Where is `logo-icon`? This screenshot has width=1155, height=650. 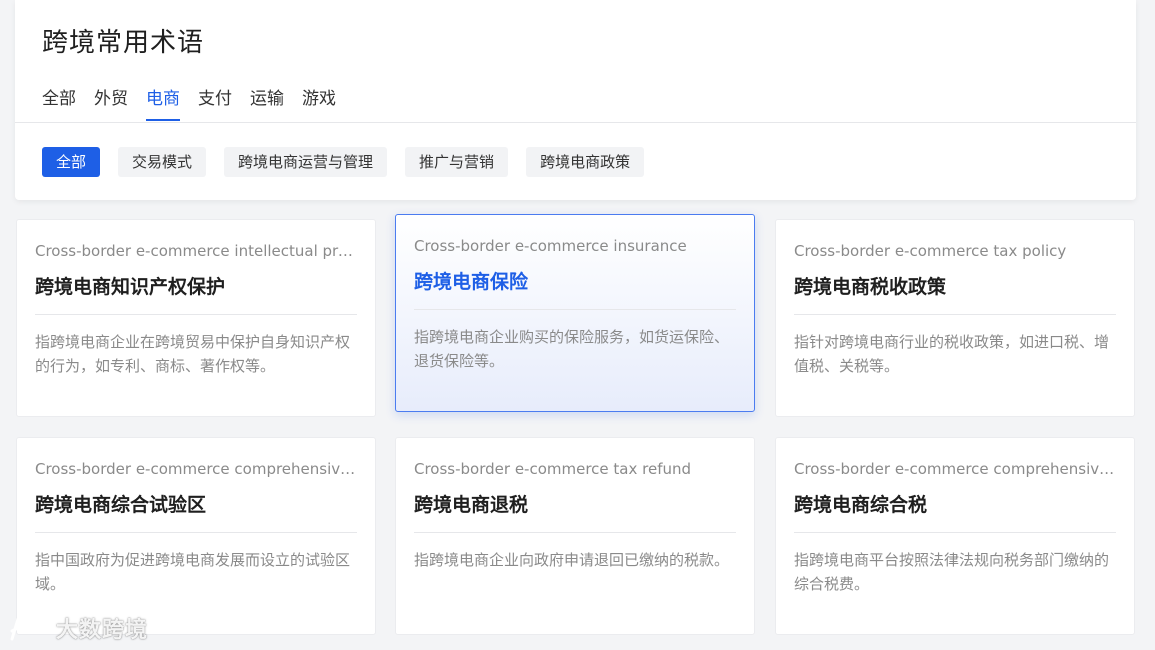
logo-icon is located at coordinates (30, 629).